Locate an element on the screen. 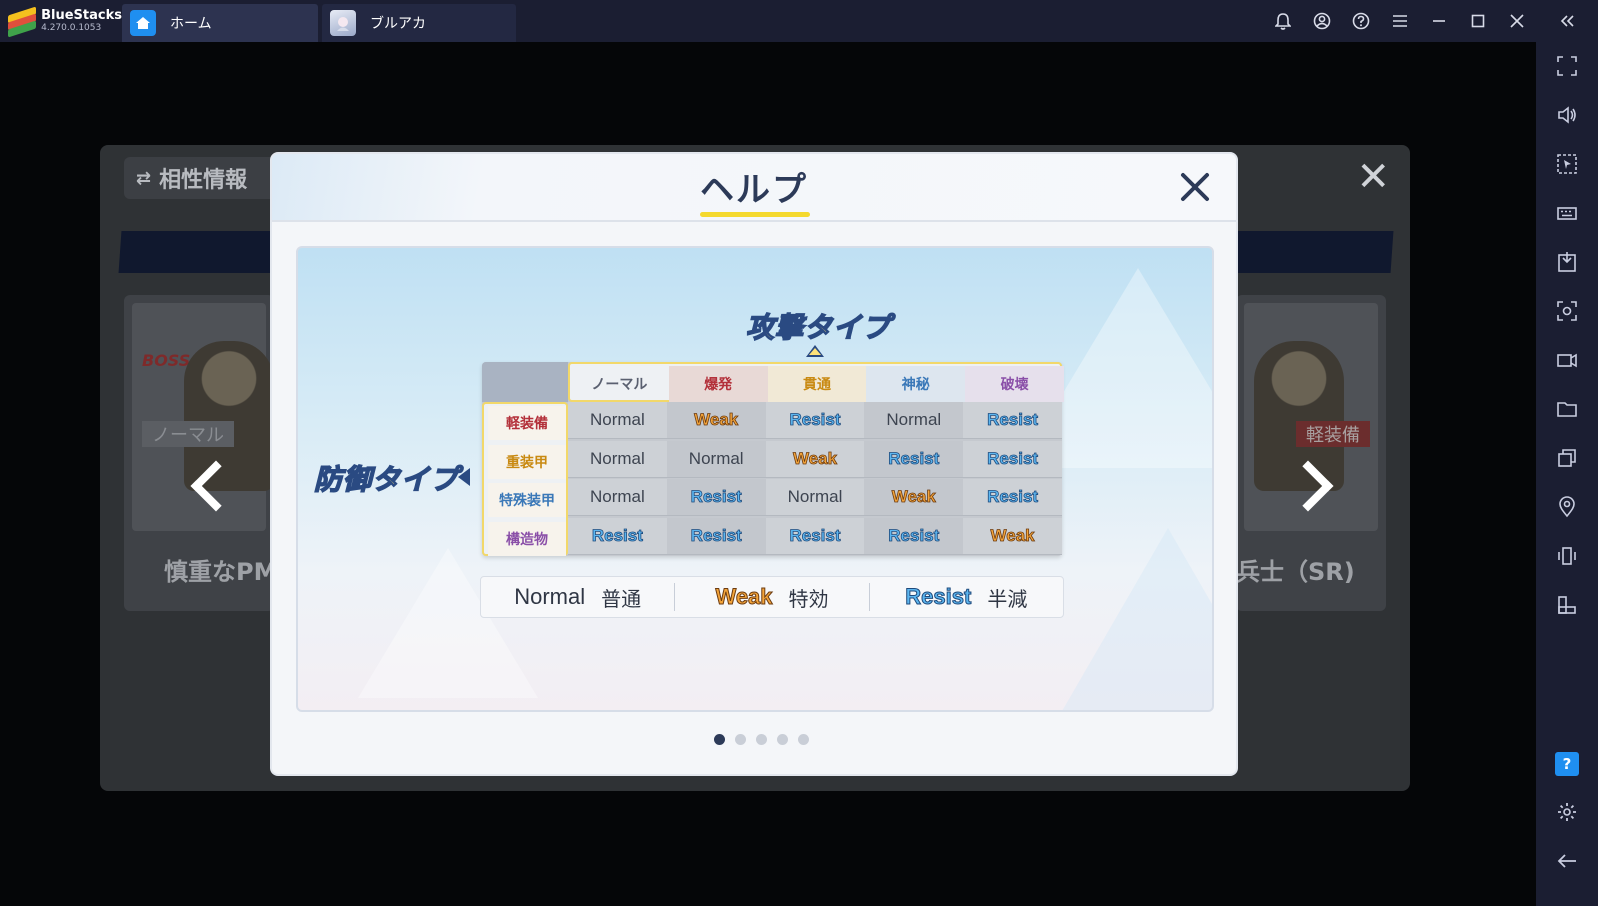 This screenshot has height=906, width=1598. back-arrow-icon is located at coordinates (1567, 861).